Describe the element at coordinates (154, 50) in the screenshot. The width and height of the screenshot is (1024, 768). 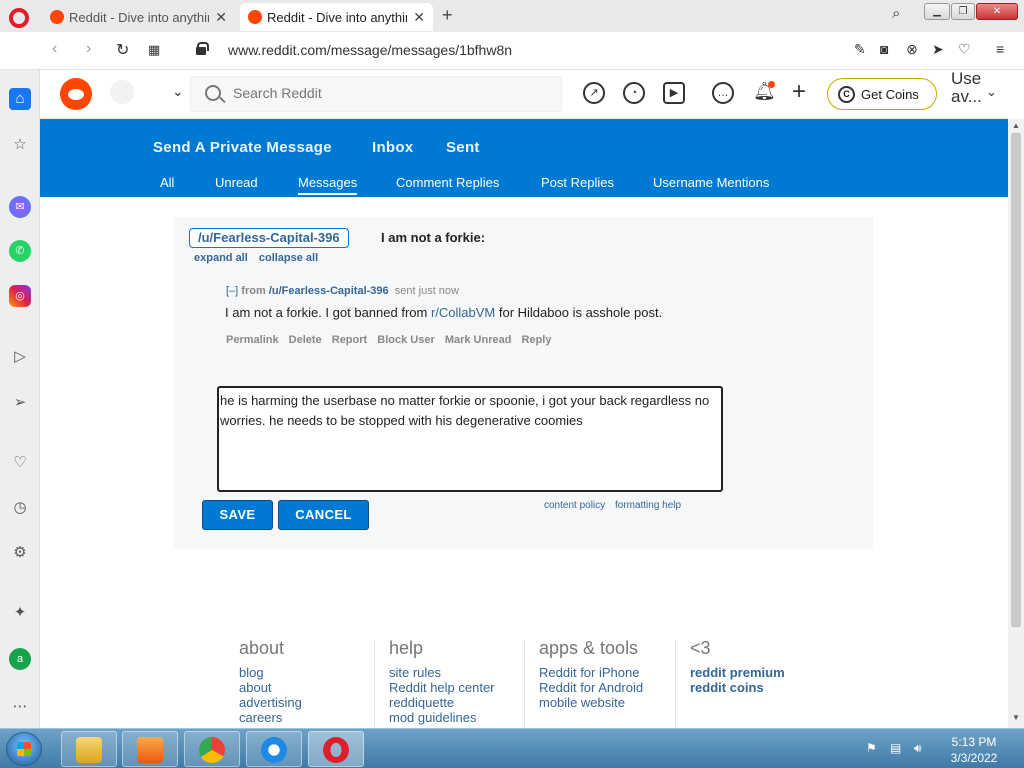
I see `speed-dial-icon: ▦` at that location.